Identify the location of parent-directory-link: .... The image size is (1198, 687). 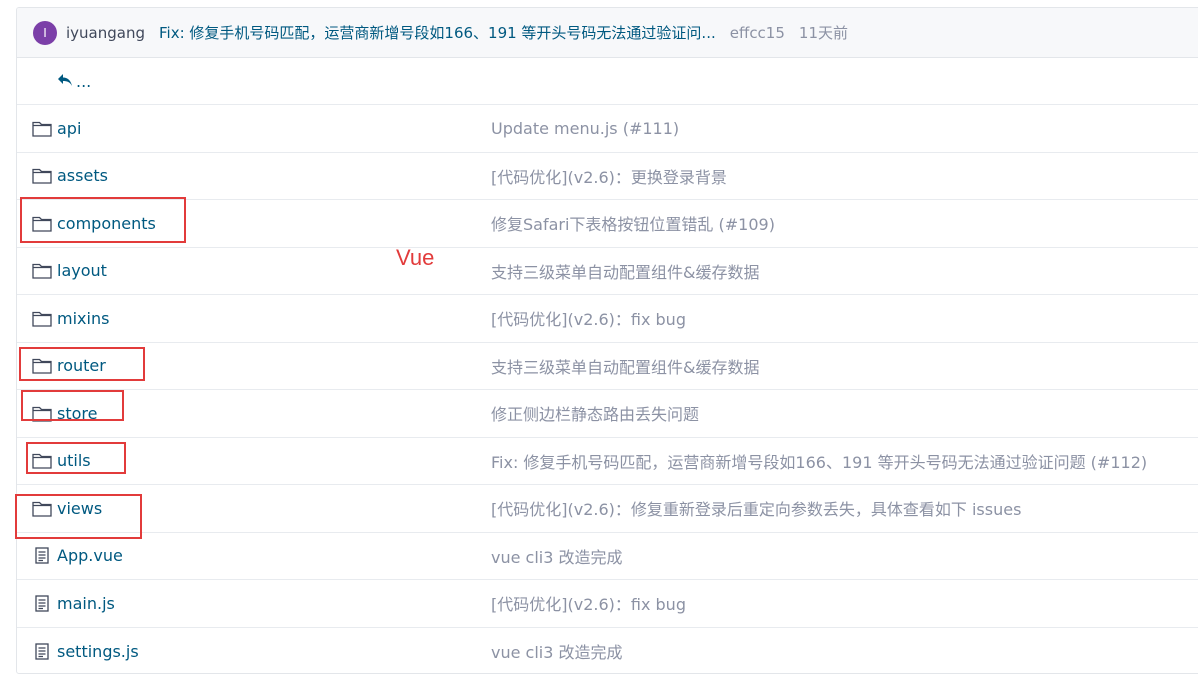
(607, 81).